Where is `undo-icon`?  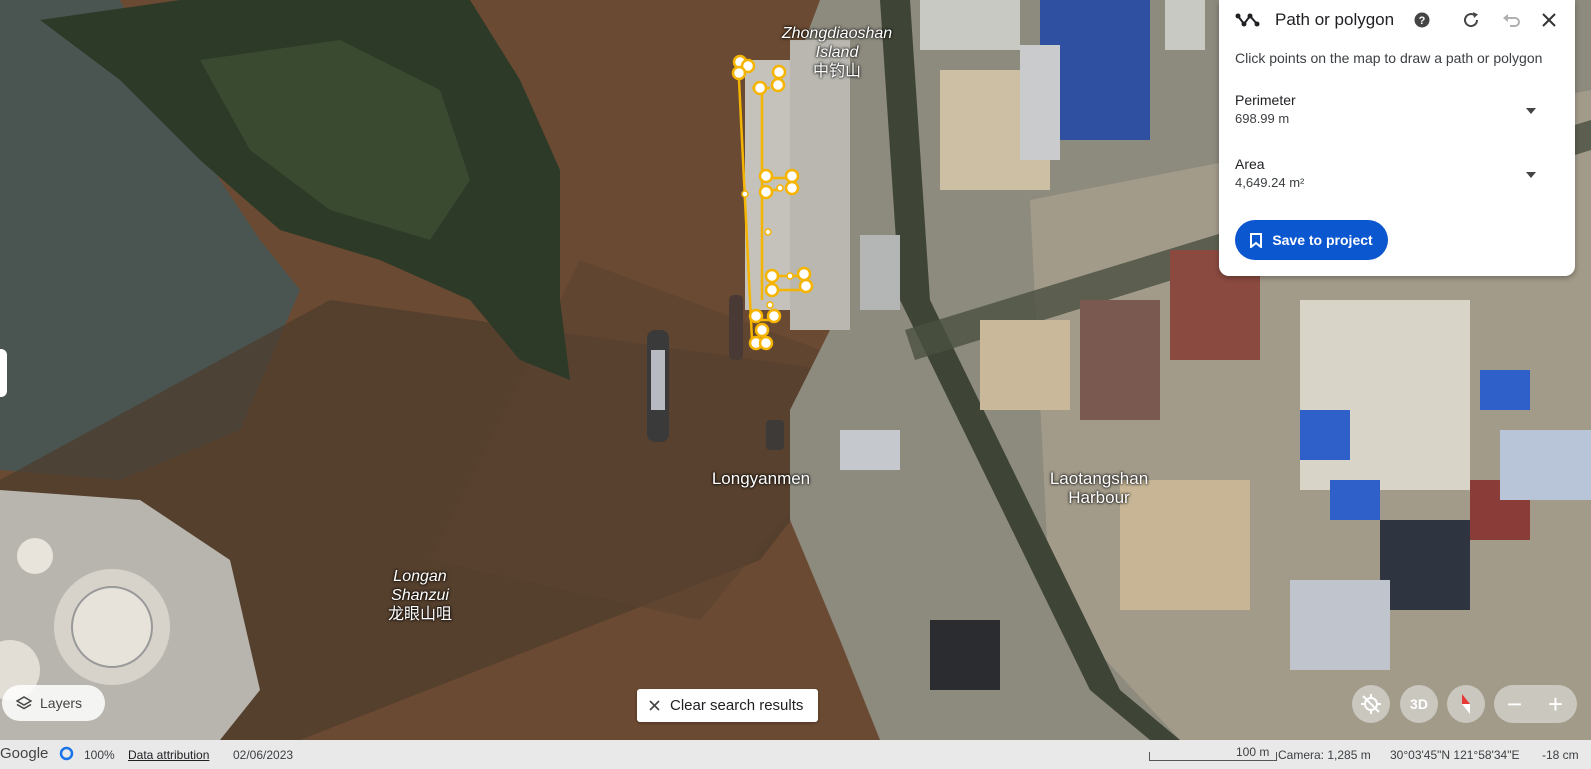 undo-icon is located at coordinates (1511, 20).